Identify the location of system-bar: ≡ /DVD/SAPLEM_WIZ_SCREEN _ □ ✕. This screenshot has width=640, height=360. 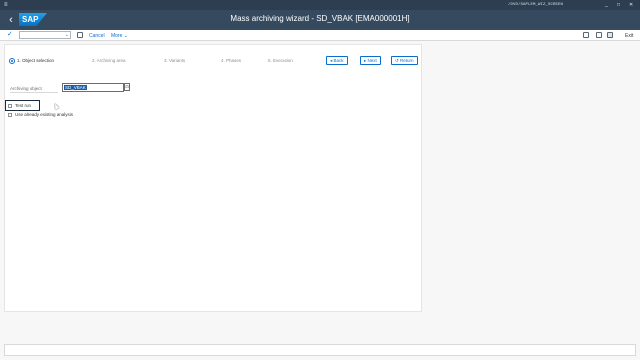
(320, 5).